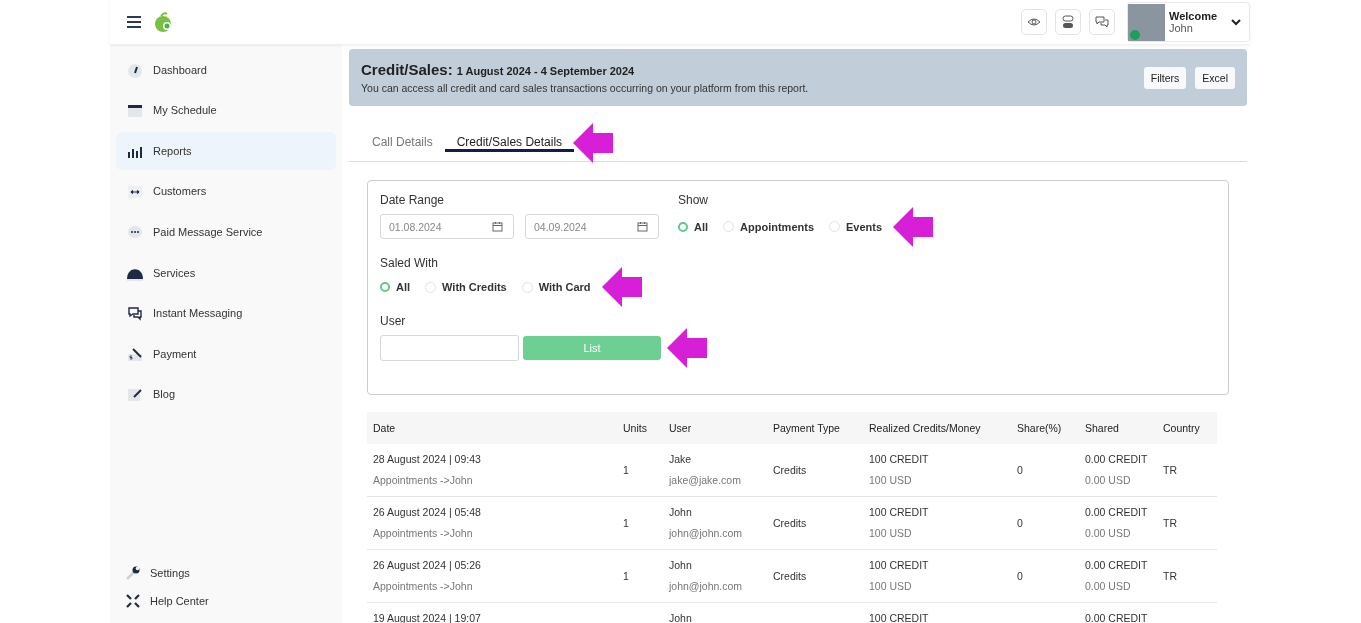 This screenshot has height=623, width=1361. I want to click on table-cell-text: 26 August 2024 | 05:26, so click(427, 565).